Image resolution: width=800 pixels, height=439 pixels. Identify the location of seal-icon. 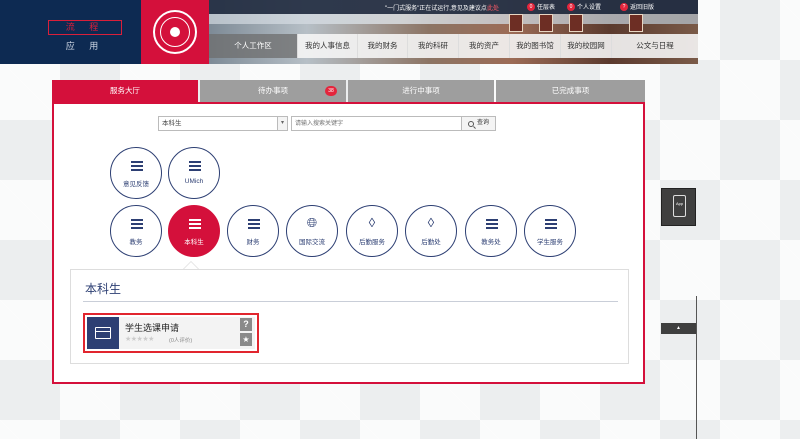
(175, 32).